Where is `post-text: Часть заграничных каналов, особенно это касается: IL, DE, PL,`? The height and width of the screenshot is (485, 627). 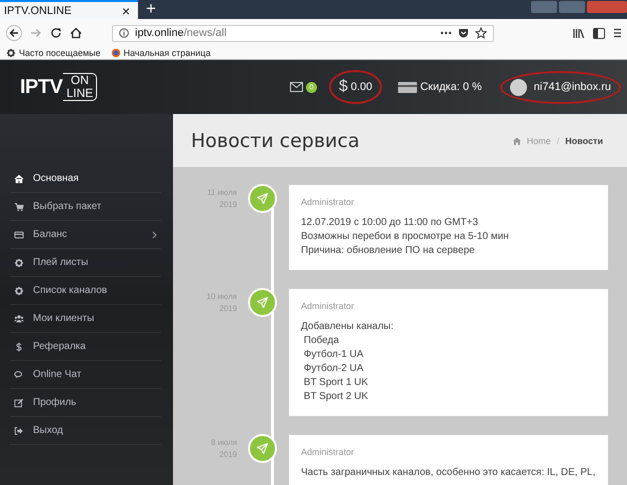 post-text: Часть заграничных каналов, особенно это касается: IL, DE, PL, is located at coordinates (448, 473).